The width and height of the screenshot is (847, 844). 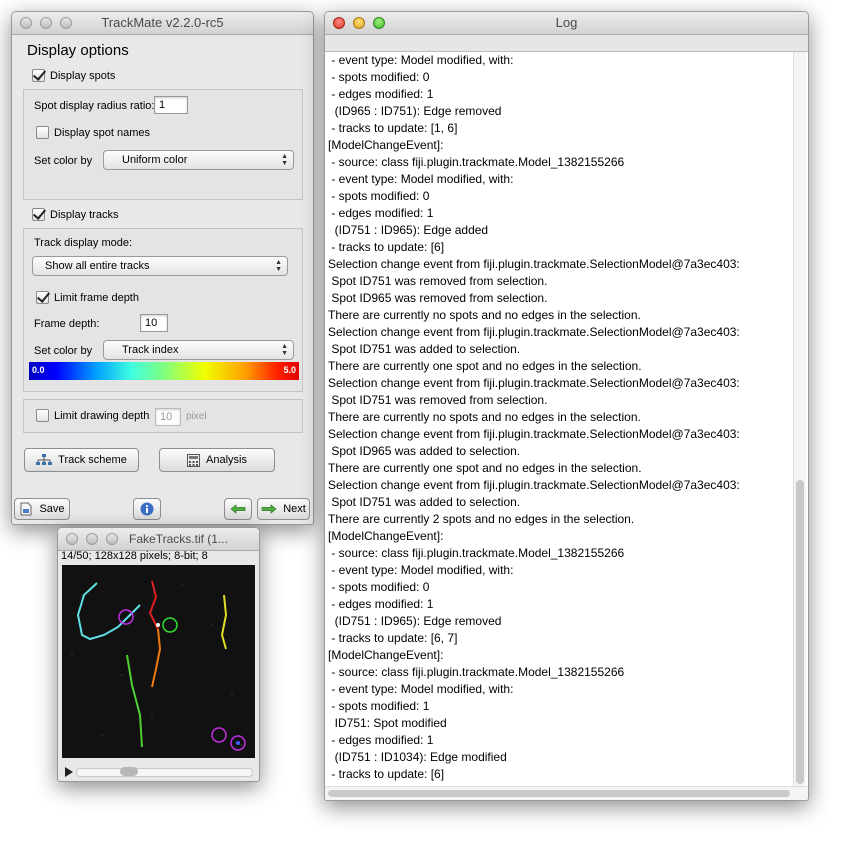 I want to click on frame-depth-label: Frame depth:, so click(x=67, y=324).